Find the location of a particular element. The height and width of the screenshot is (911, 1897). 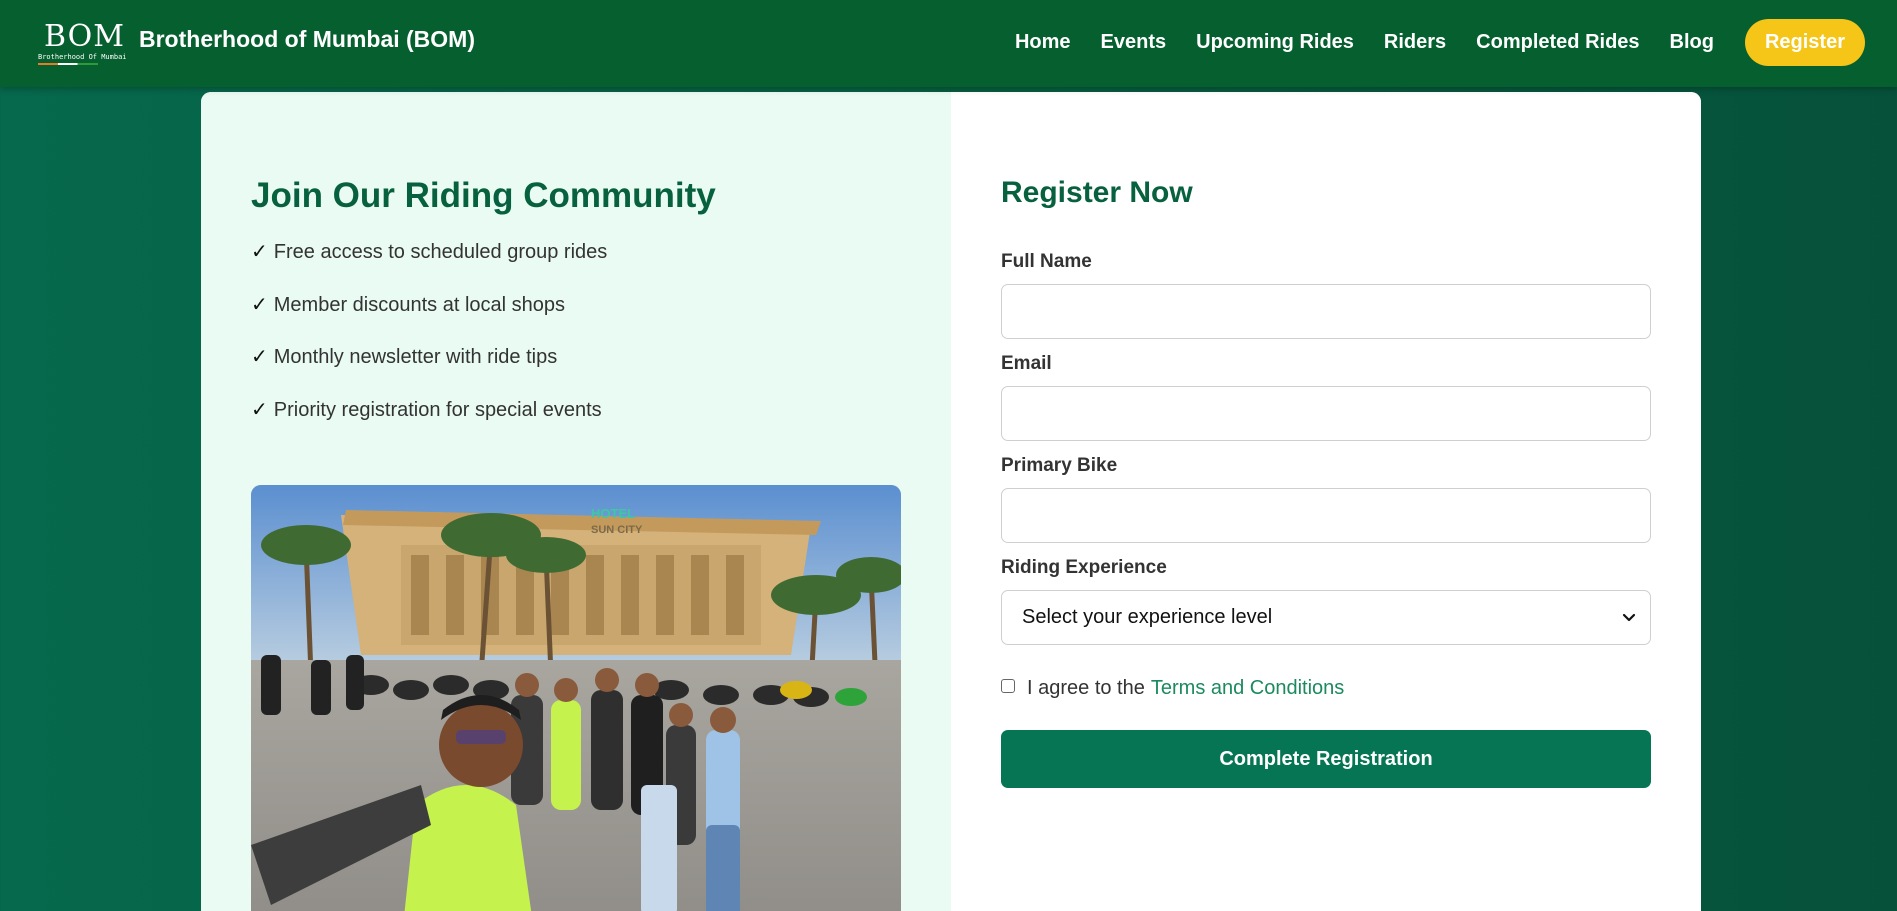

benefit-text: Priority registration for special events is located at coordinates (437, 409).